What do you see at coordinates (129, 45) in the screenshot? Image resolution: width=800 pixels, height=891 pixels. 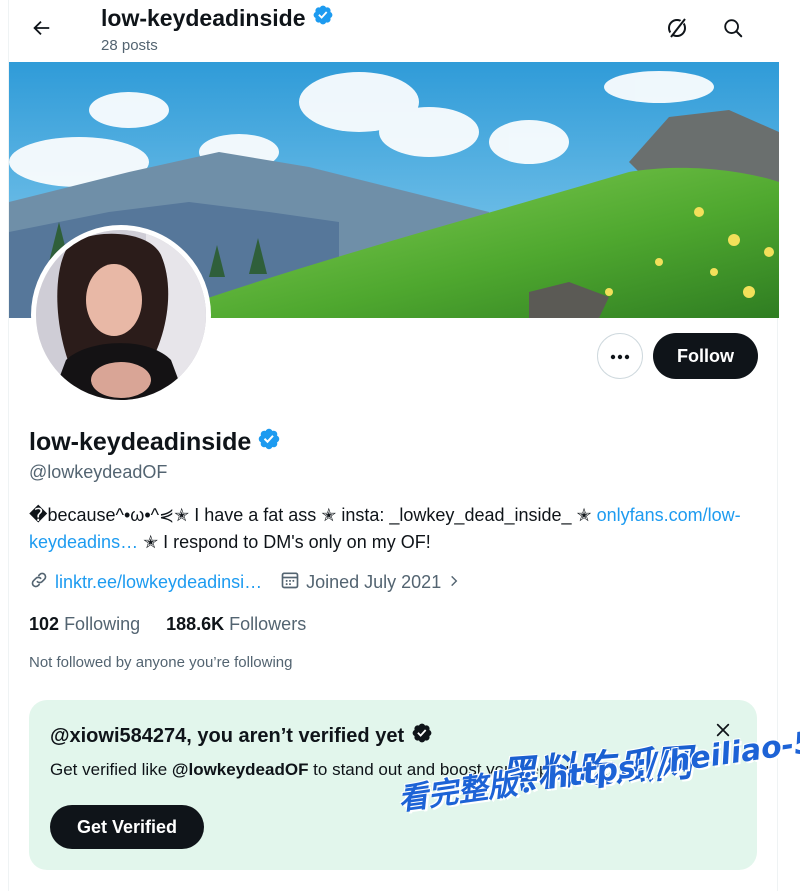 I see `posts-count: 28 posts` at bounding box center [129, 45].